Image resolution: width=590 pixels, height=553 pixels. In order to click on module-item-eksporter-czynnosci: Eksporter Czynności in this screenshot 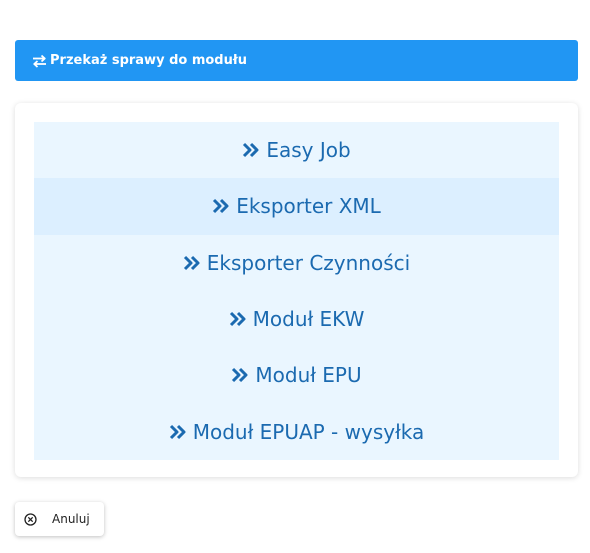, I will do `click(296, 262)`.